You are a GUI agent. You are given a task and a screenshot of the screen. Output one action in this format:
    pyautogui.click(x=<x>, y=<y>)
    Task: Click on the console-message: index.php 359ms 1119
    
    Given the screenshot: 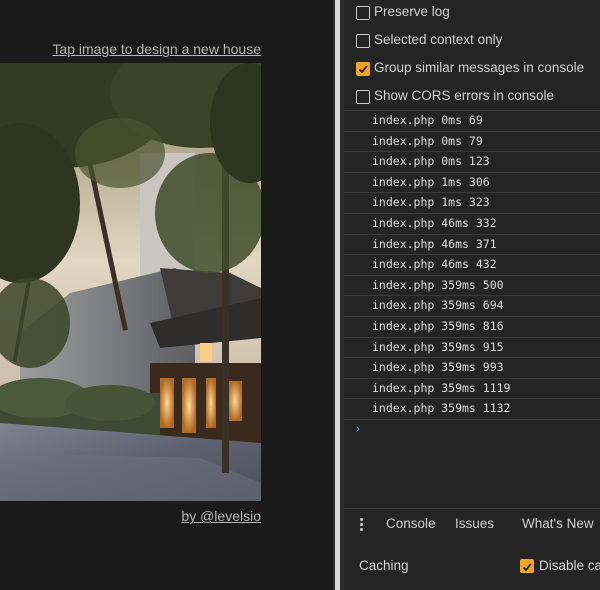 What is the action you would take?
    pyautogui.click(x=472, y=389)
    